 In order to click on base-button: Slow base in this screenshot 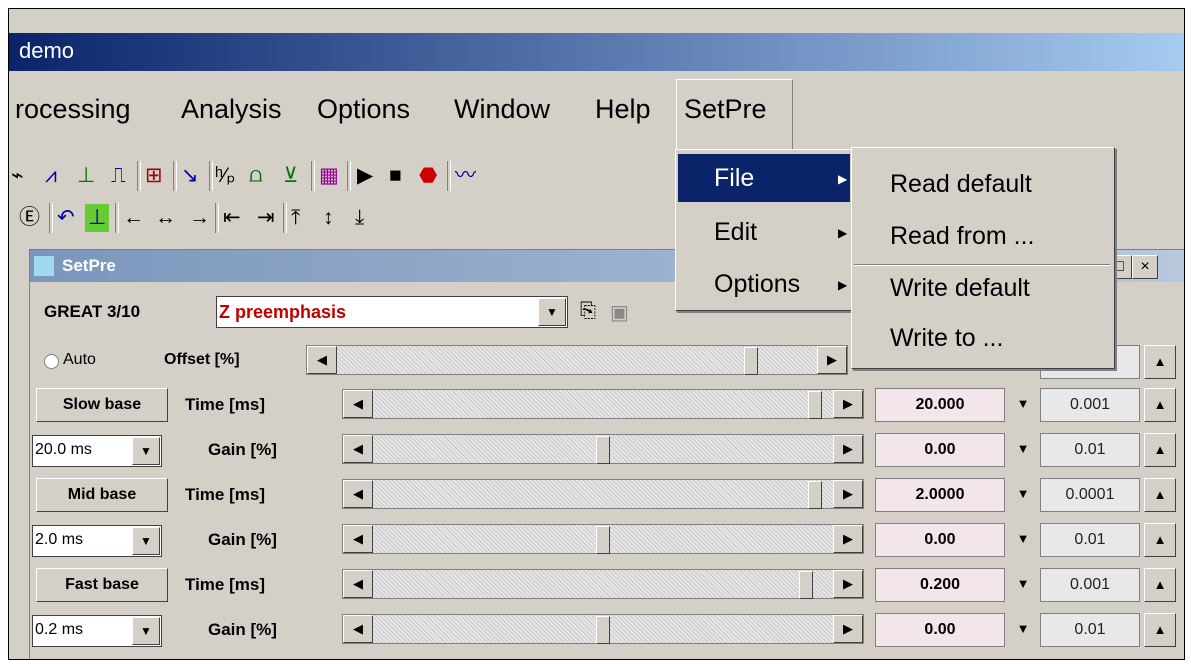, I will do `click(102, 405)`.